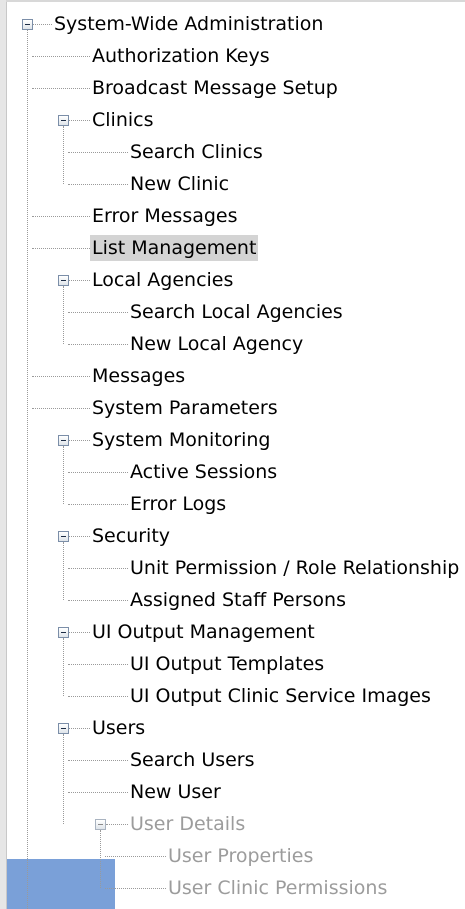 The image size is (465, 909). I want to click on tree-node-ui-output-templates: UI Output Templates, so click(227, 664).